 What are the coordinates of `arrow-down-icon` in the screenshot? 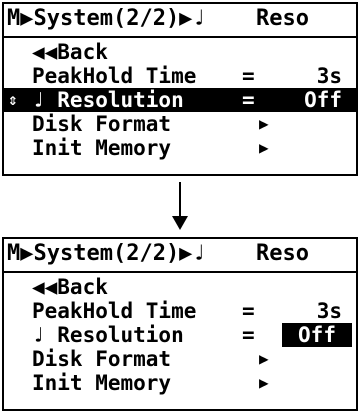 It's located at (180, 206).